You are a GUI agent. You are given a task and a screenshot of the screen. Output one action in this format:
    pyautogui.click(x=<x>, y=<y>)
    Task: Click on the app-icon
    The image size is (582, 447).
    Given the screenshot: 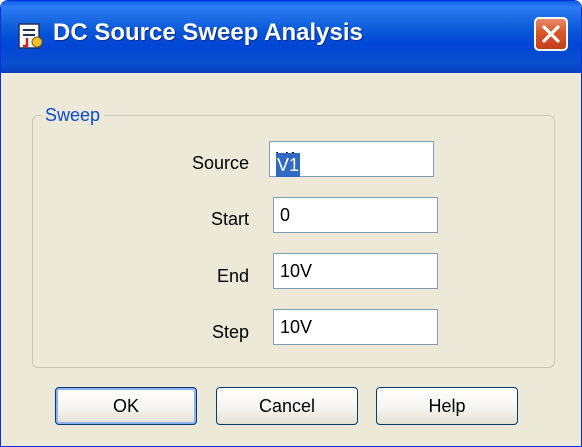 What is the action you would take?
    pyautogui.click(x=31, y=36)
    